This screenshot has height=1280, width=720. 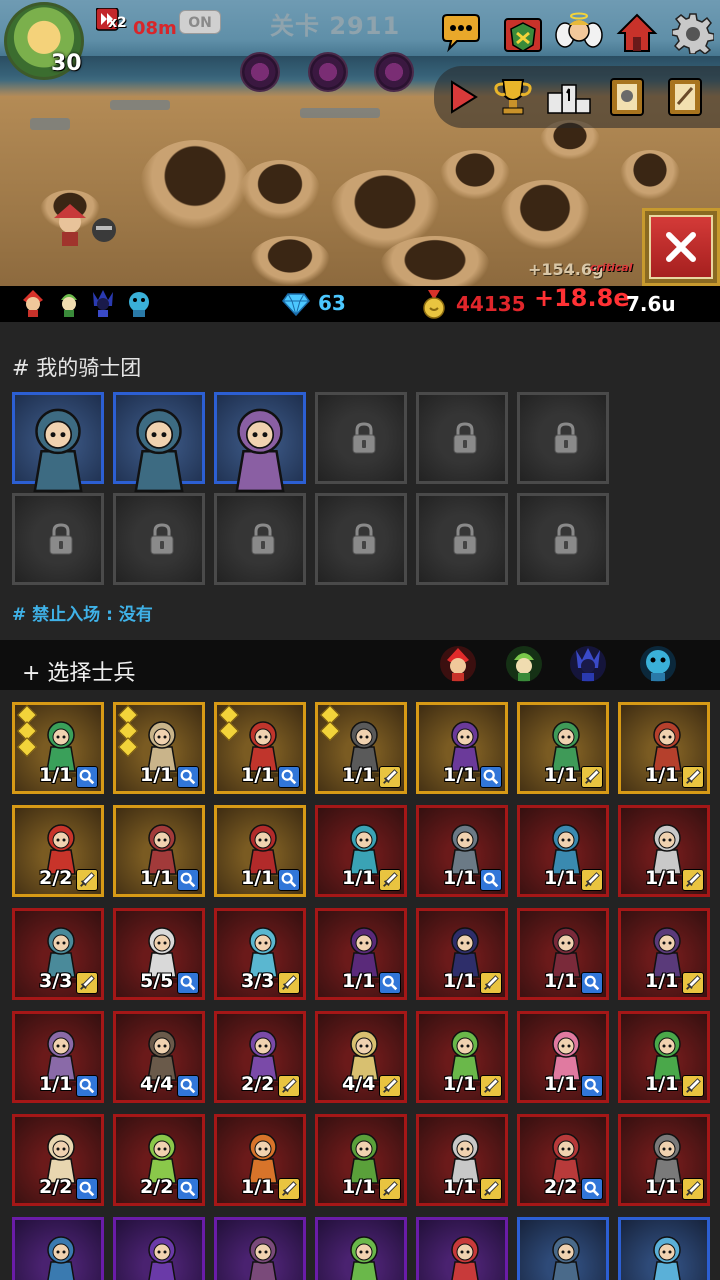 What do you see at coordinates (569, 97) in the screenshot?
I see `ranking-podium-icon` at bounding box center [569, 97].